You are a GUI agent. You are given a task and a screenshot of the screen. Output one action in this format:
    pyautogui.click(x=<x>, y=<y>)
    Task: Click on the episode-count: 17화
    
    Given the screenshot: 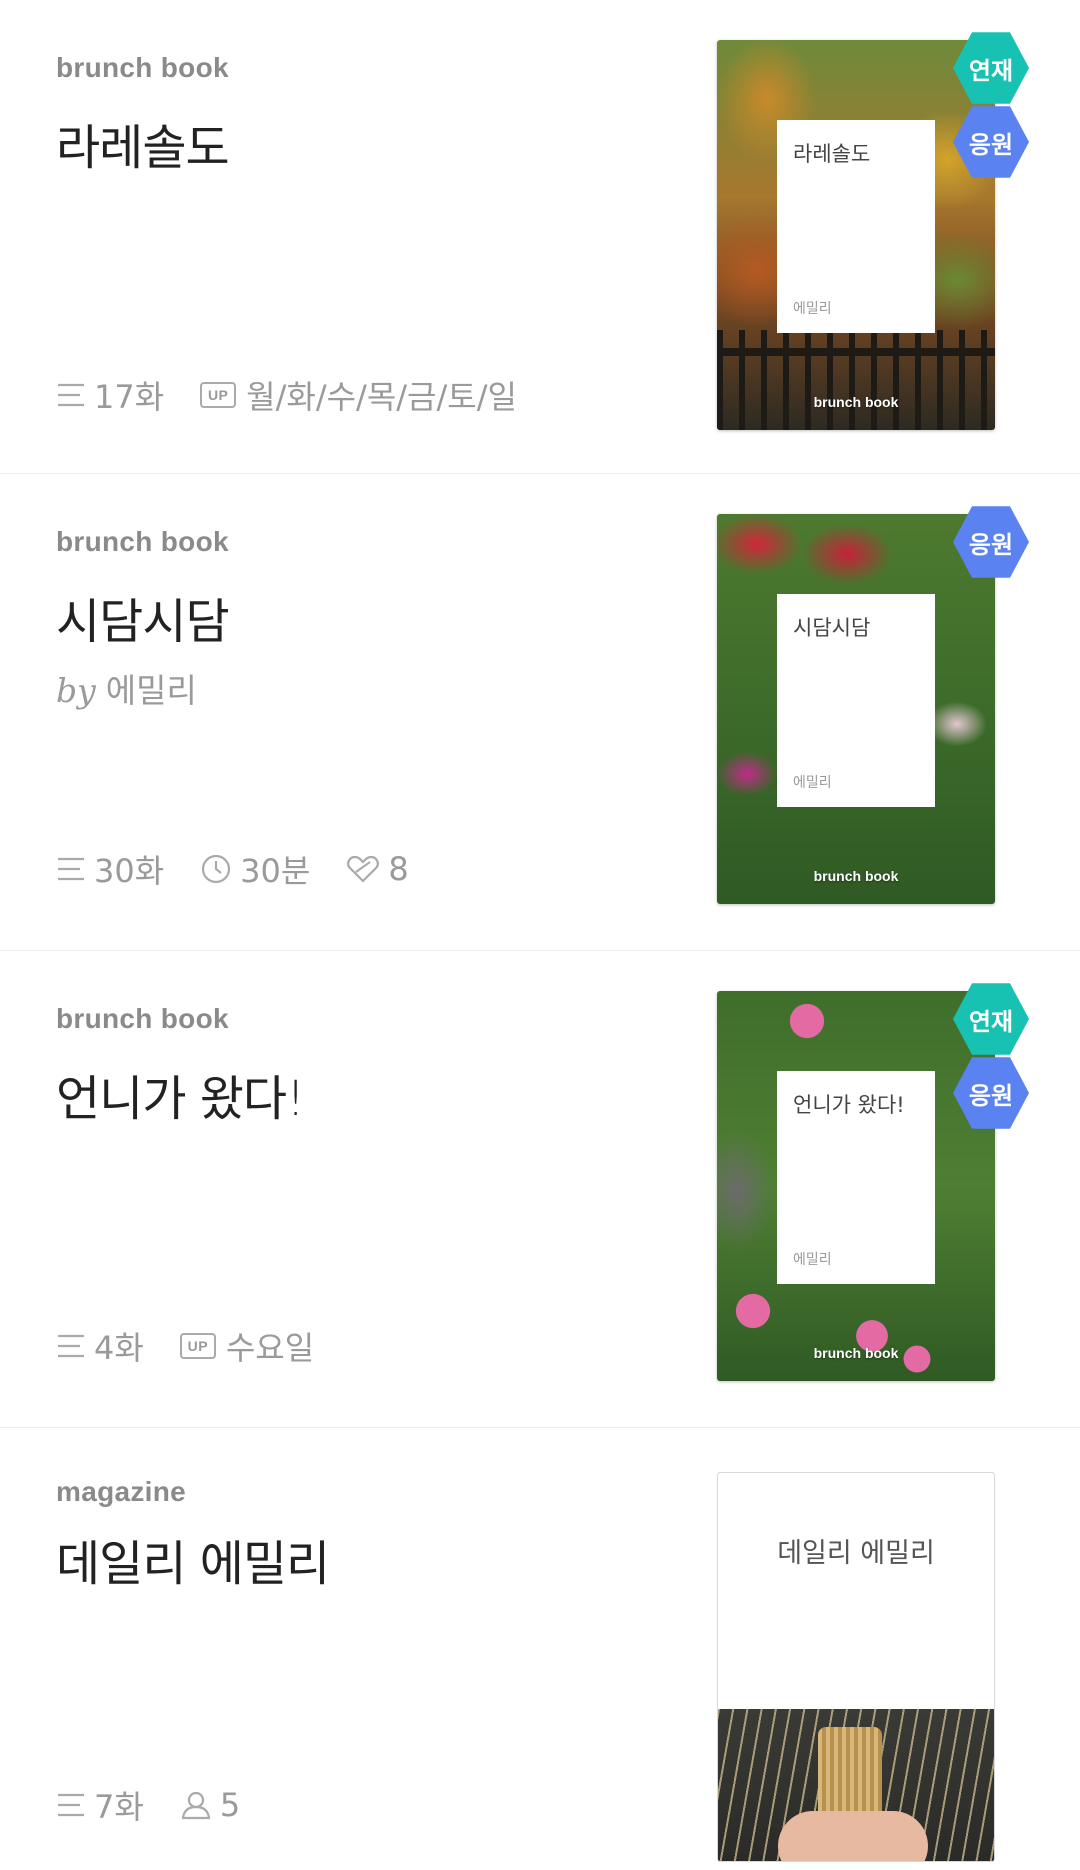 What is the action you would take?
    pyautogui.click(x=110, y=395)
    